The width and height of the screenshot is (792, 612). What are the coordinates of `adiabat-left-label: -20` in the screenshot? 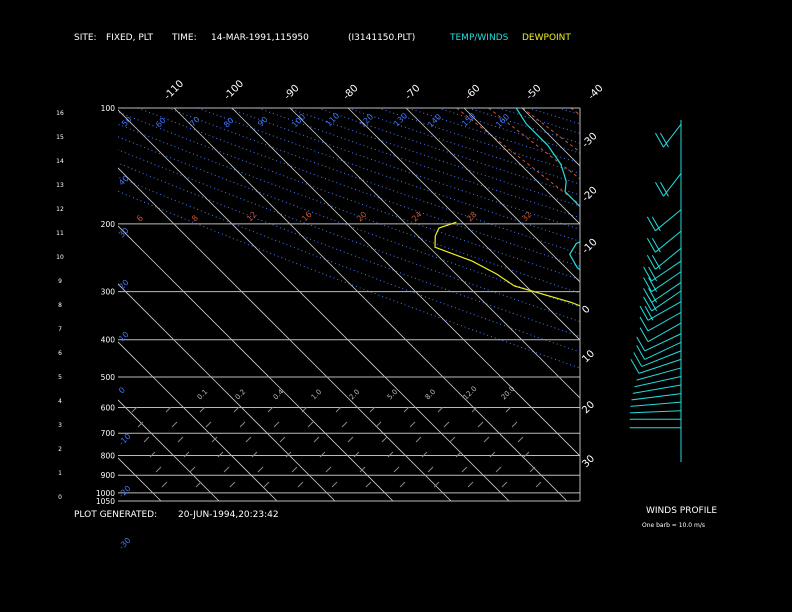 It's located at (125, 492).